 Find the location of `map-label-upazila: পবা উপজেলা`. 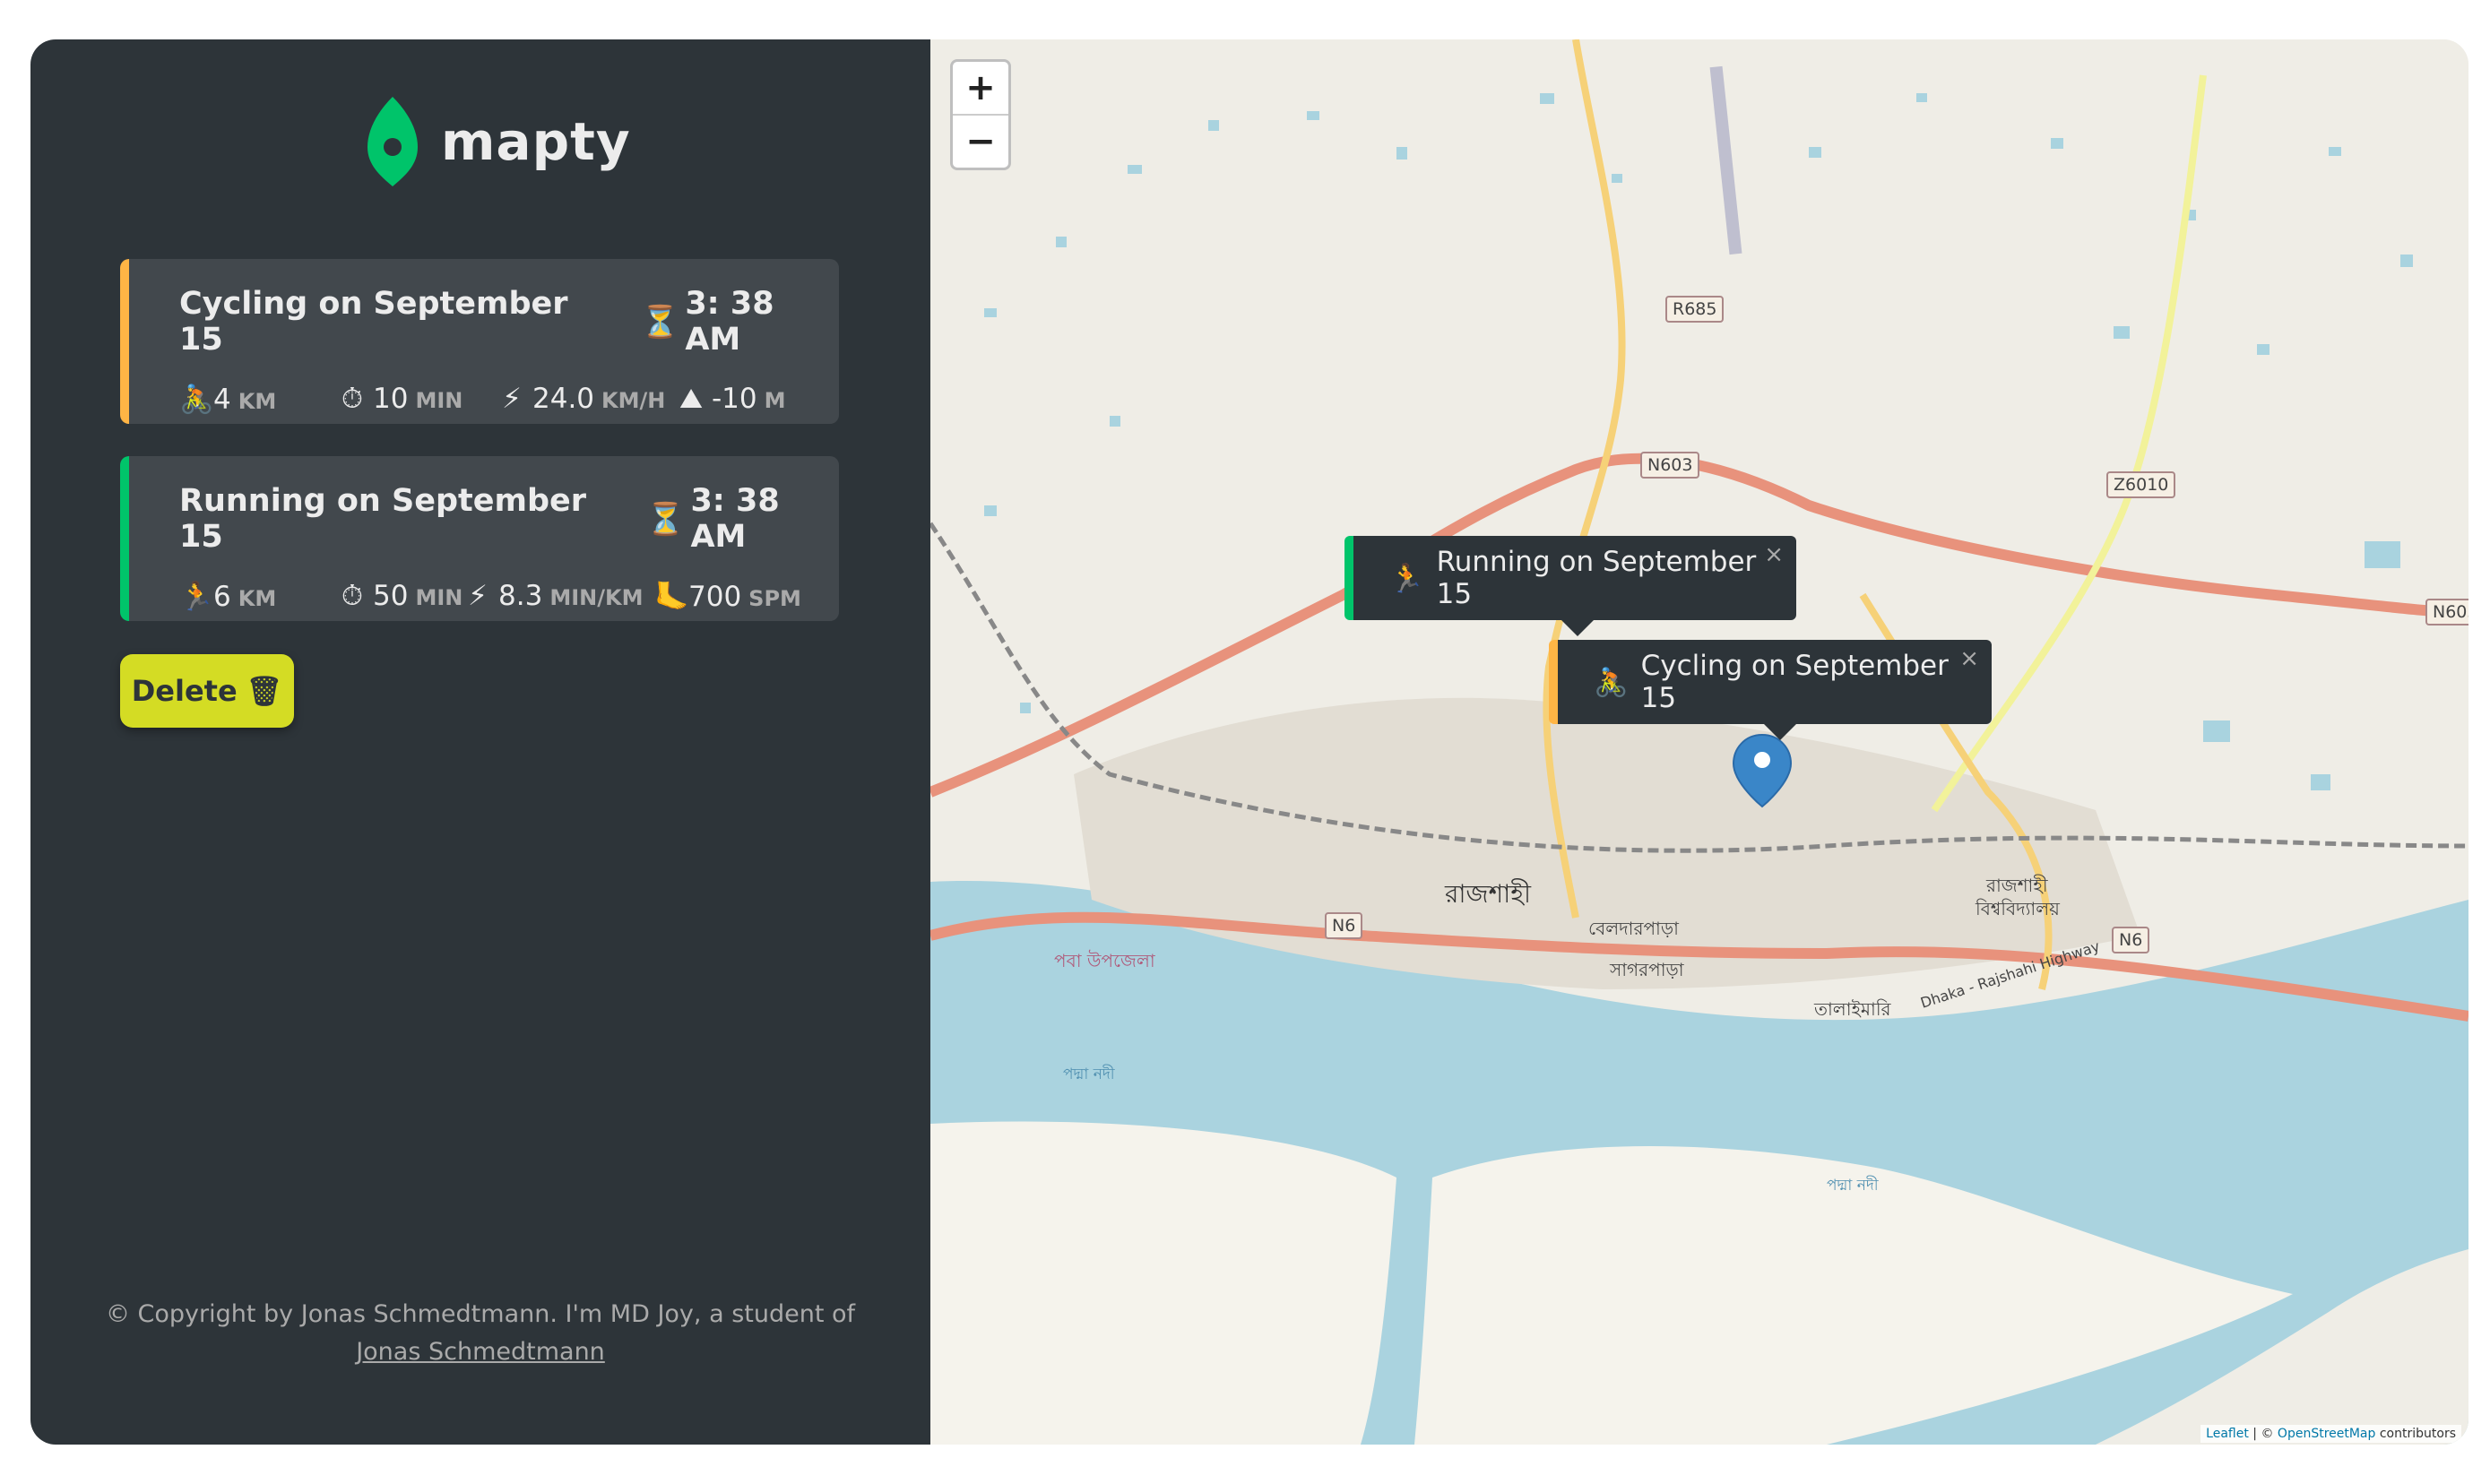

map-label-upazila: পবা উপজেলা is located at coordinates (1104, 960).